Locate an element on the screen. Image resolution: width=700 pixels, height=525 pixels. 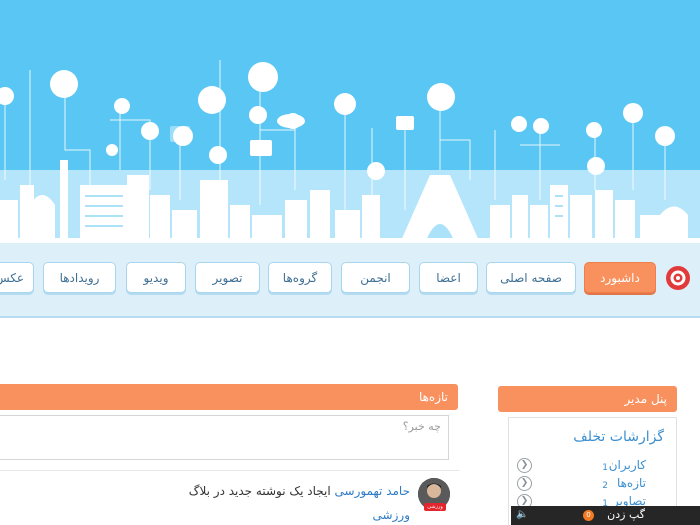
feed-category-link: ورزشی is located at coordinates (375, 515).